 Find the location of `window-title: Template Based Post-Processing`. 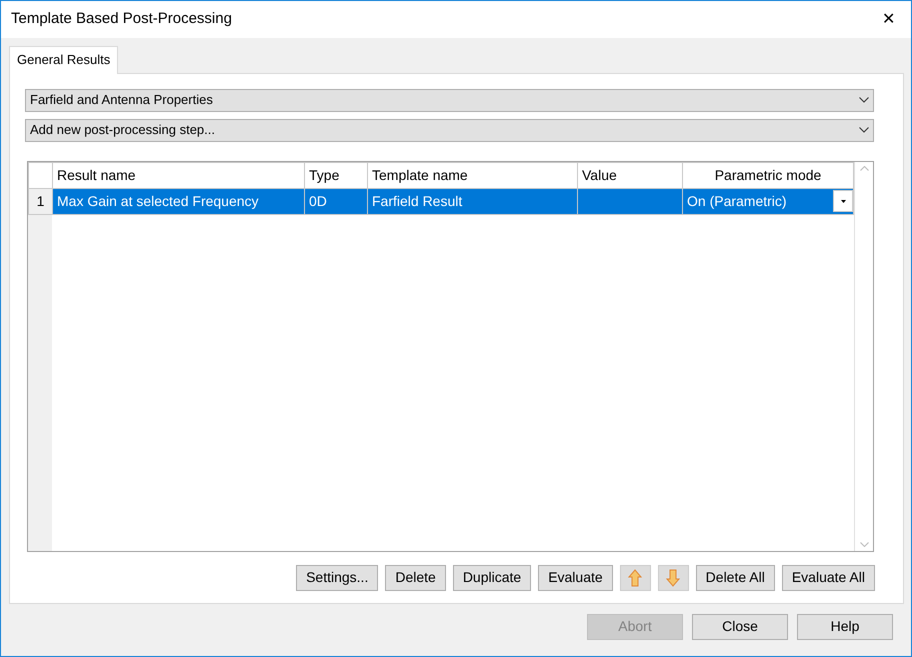

window-title: Template Based Post-Processing is located at coordinates (121, 19).